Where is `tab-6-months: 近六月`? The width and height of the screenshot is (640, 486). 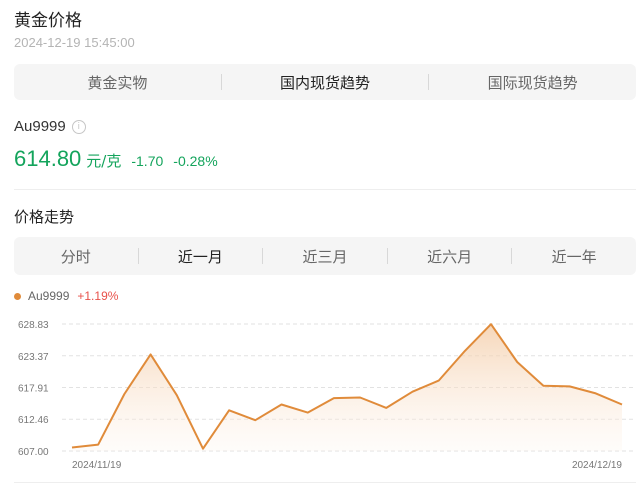 tab-6-months: 近六月 is located at coordinates (450, 256).